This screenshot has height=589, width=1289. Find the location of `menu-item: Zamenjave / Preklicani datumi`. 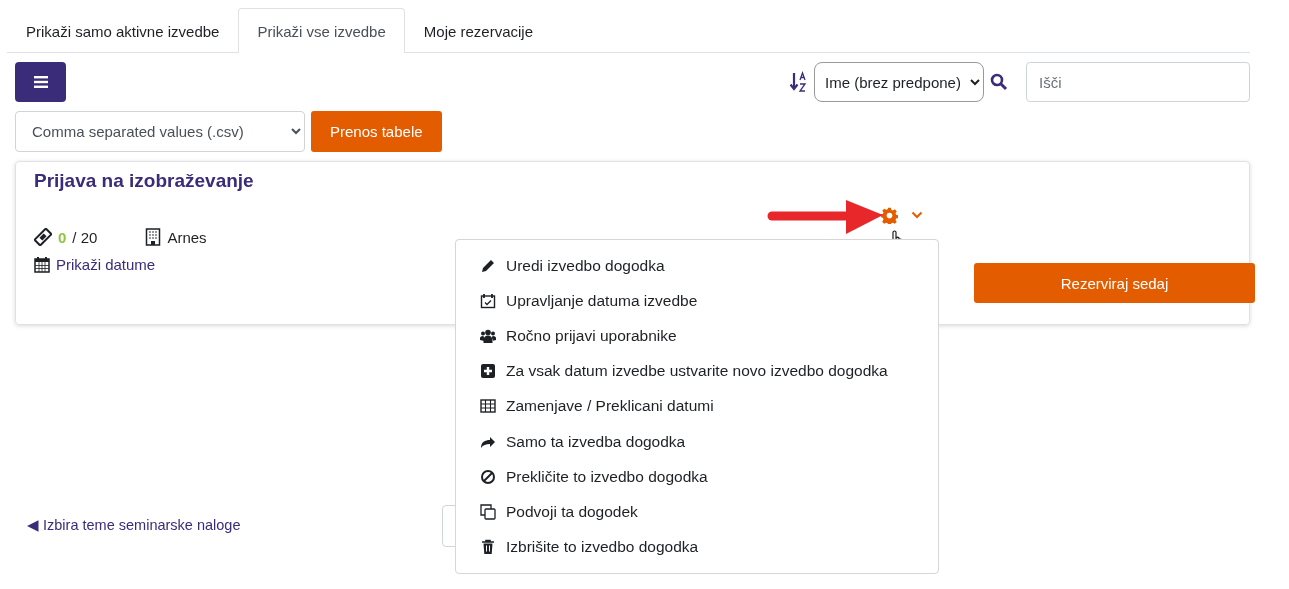

menu-item: Zamenjave / Preklicani datumi is located at coordinates (697, 406).